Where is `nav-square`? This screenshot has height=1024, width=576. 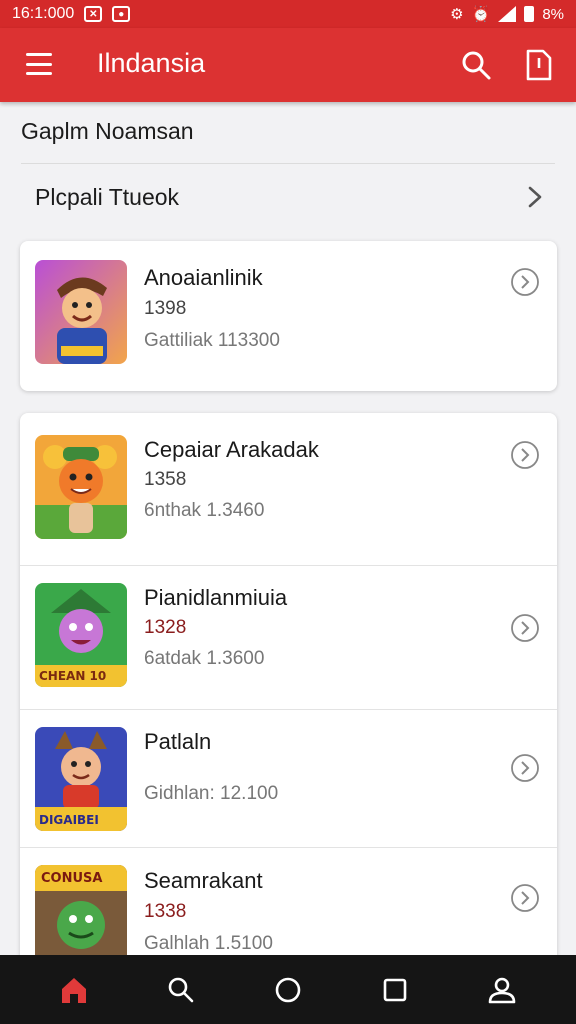 nav-square is located at coordinates (395, 990).